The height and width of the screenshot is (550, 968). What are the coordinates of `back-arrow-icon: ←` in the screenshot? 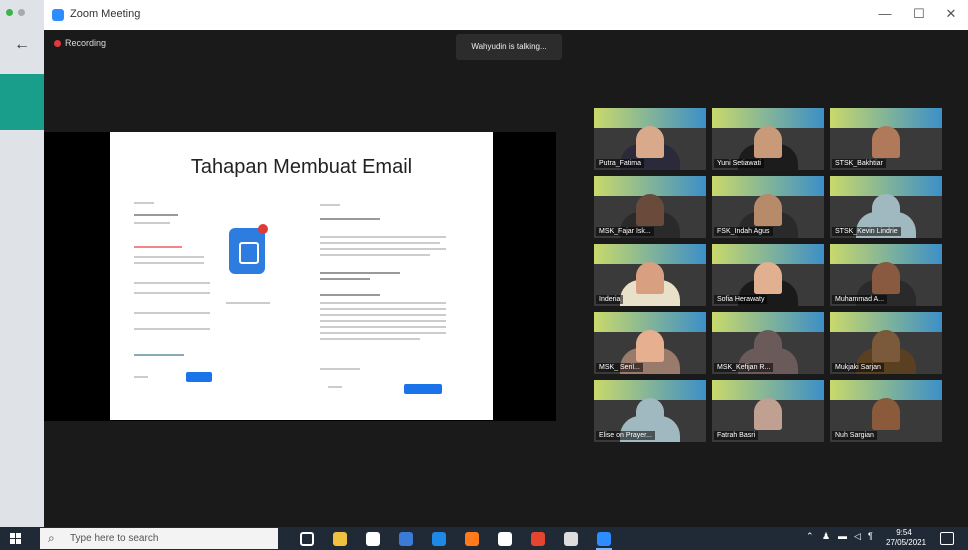 It's located at (22, 45).